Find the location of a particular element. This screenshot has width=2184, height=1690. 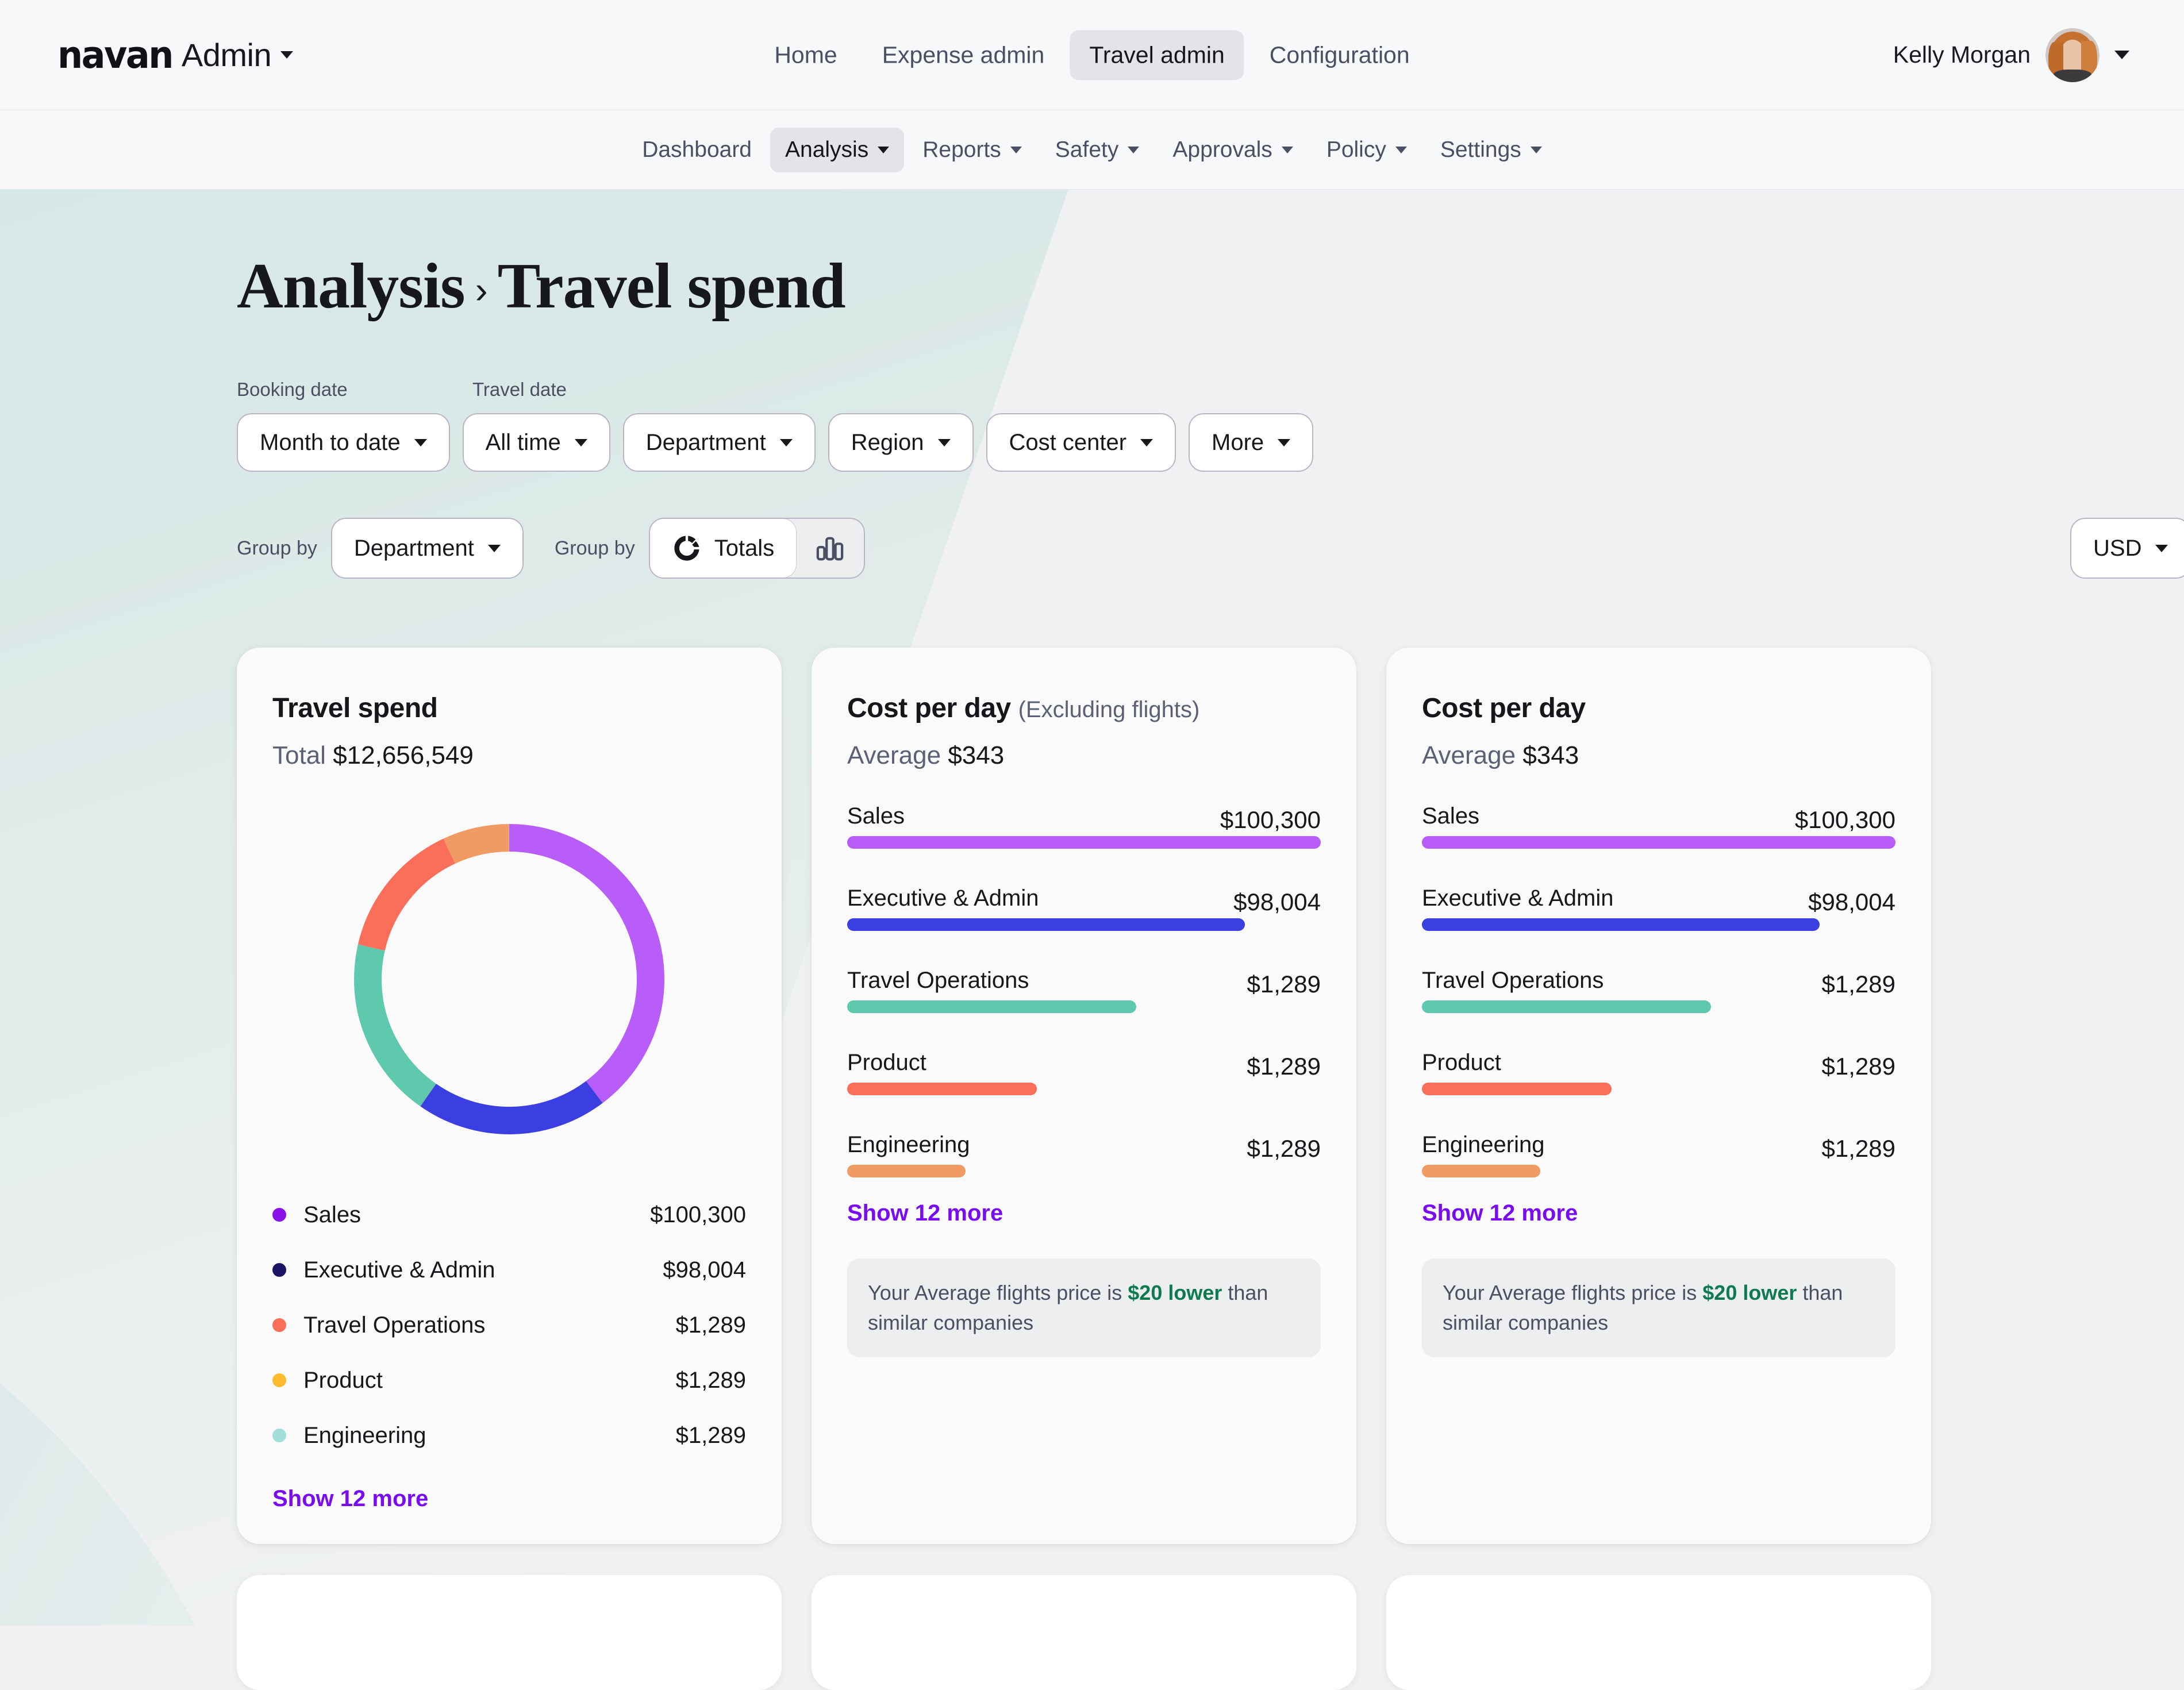

nav-item-configuration: Configuration is located at coordinates (1339, 55).